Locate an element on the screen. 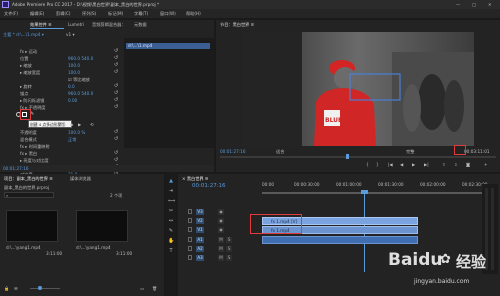 The image size is (500, 296). program-title: 节目：黑白世界 ≡ is located at coordinates (237, 24).